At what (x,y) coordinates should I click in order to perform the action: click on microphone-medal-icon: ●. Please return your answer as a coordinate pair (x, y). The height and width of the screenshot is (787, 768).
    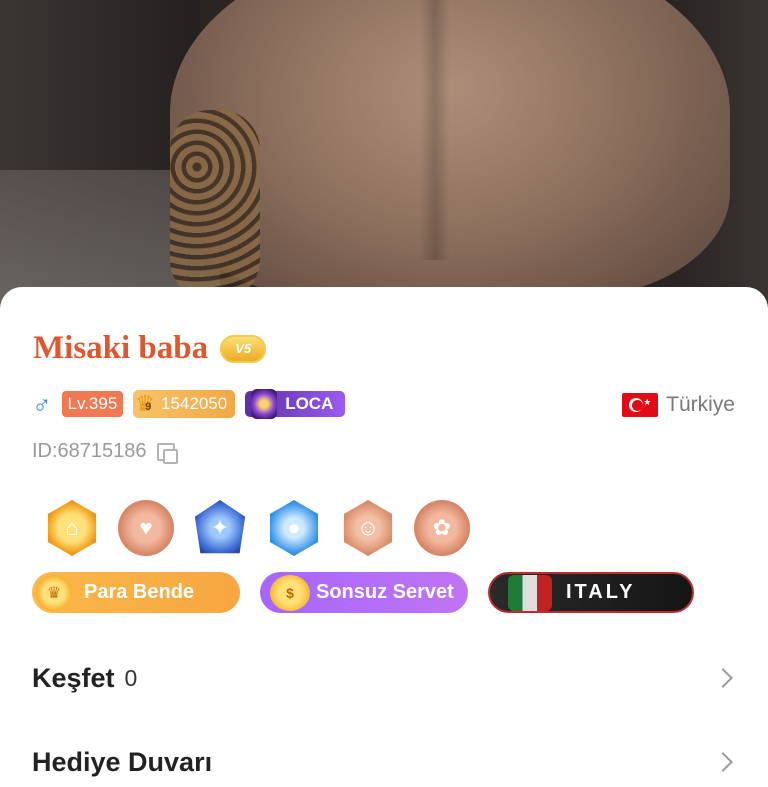
    Looking at the image, I should click on (294, 528).